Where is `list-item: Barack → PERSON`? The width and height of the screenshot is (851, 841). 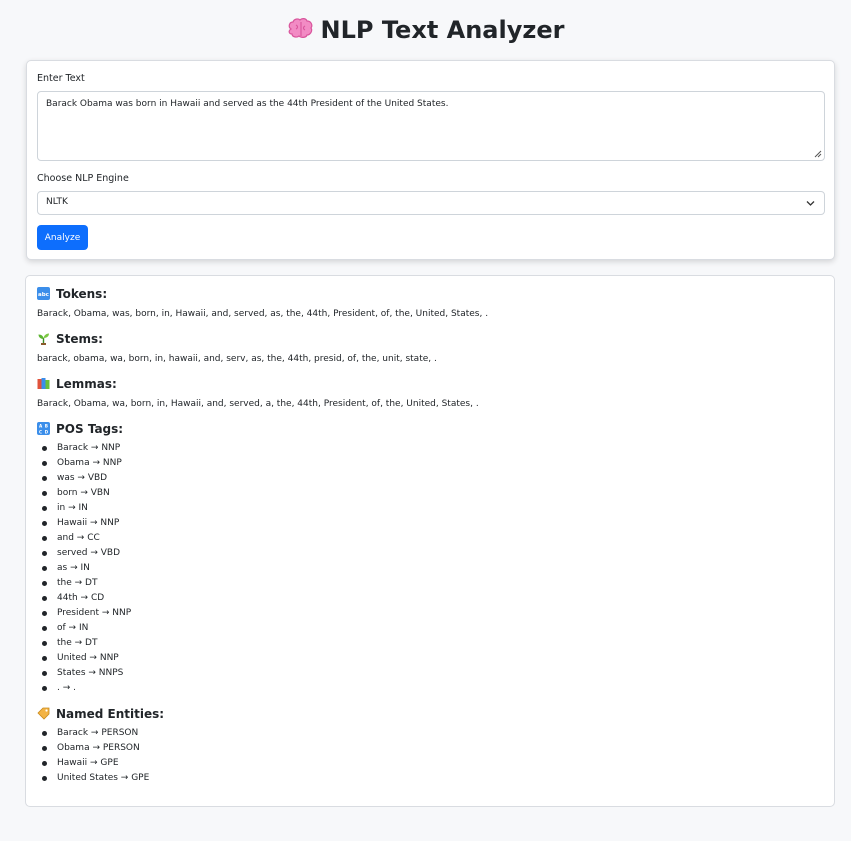
list-item: Barack → PERSON is located at coordinates (95, 733).